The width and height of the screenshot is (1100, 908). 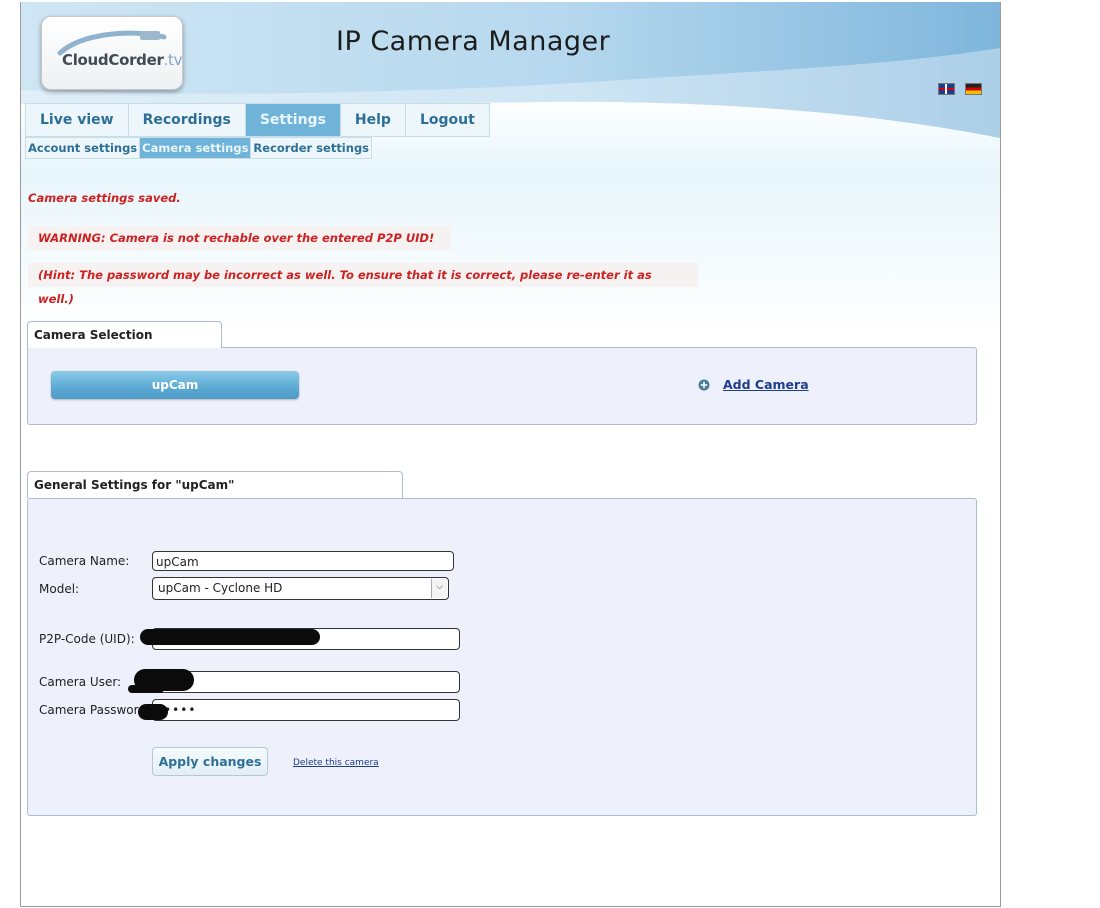 What do you see at coordinates (306, 710) in the screenshot?
I see `camera-password-field: •••••` at bounding box center [306, 710].